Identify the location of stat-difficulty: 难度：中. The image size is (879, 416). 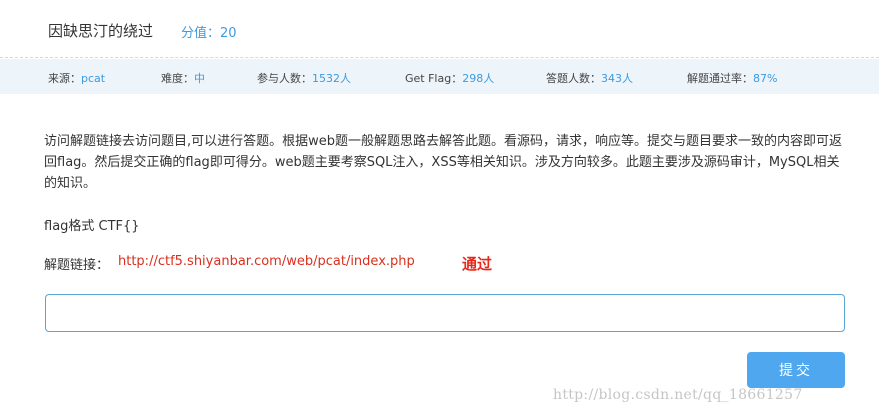
(183, 78).